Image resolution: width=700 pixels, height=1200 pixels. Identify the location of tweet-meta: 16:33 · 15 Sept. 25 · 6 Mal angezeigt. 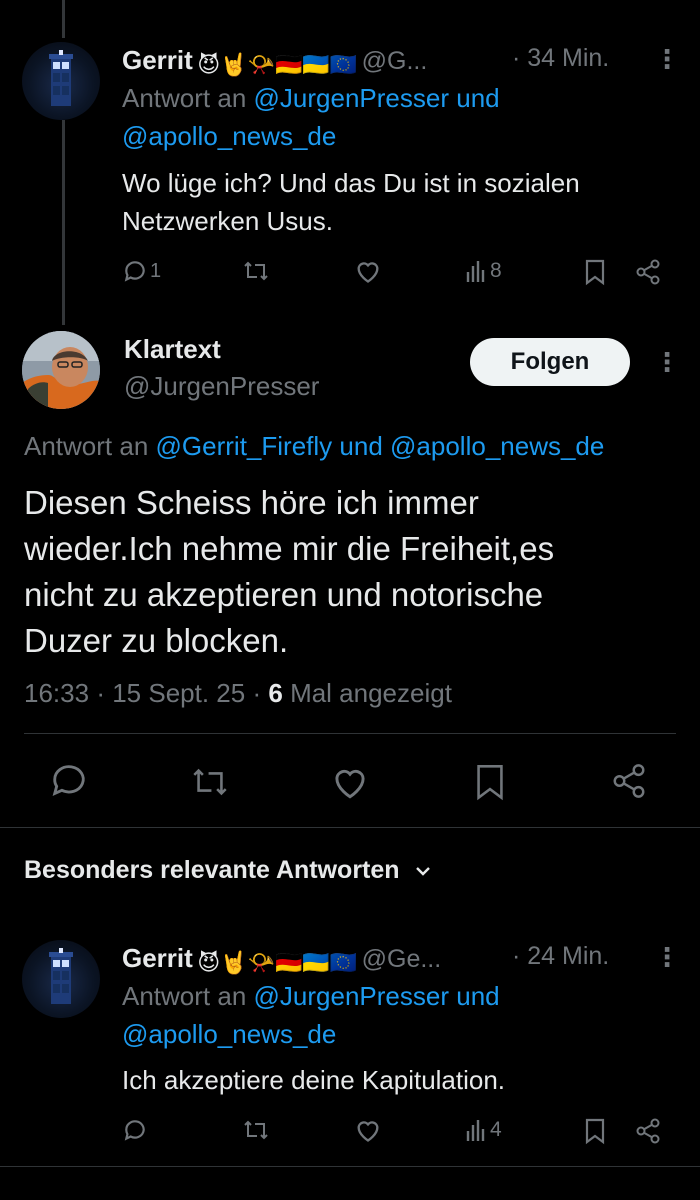
(238, 693).